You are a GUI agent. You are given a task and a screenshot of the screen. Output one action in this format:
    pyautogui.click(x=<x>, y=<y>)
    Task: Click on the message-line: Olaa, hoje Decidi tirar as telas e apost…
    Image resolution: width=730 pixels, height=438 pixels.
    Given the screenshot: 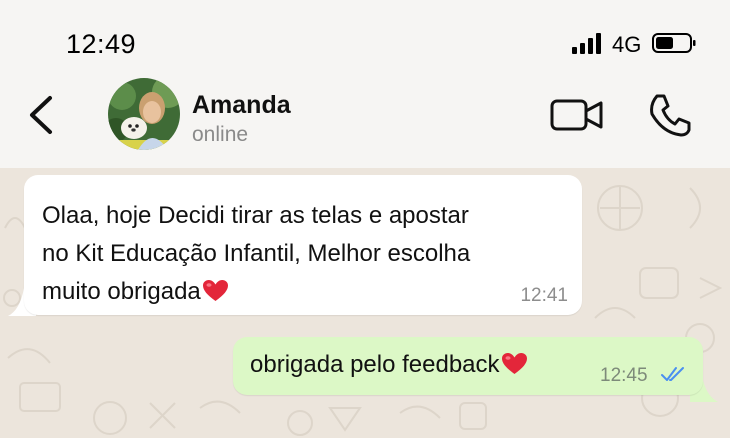 What is the action you would take?
    pyautogui.click(x=255, y=215)
    